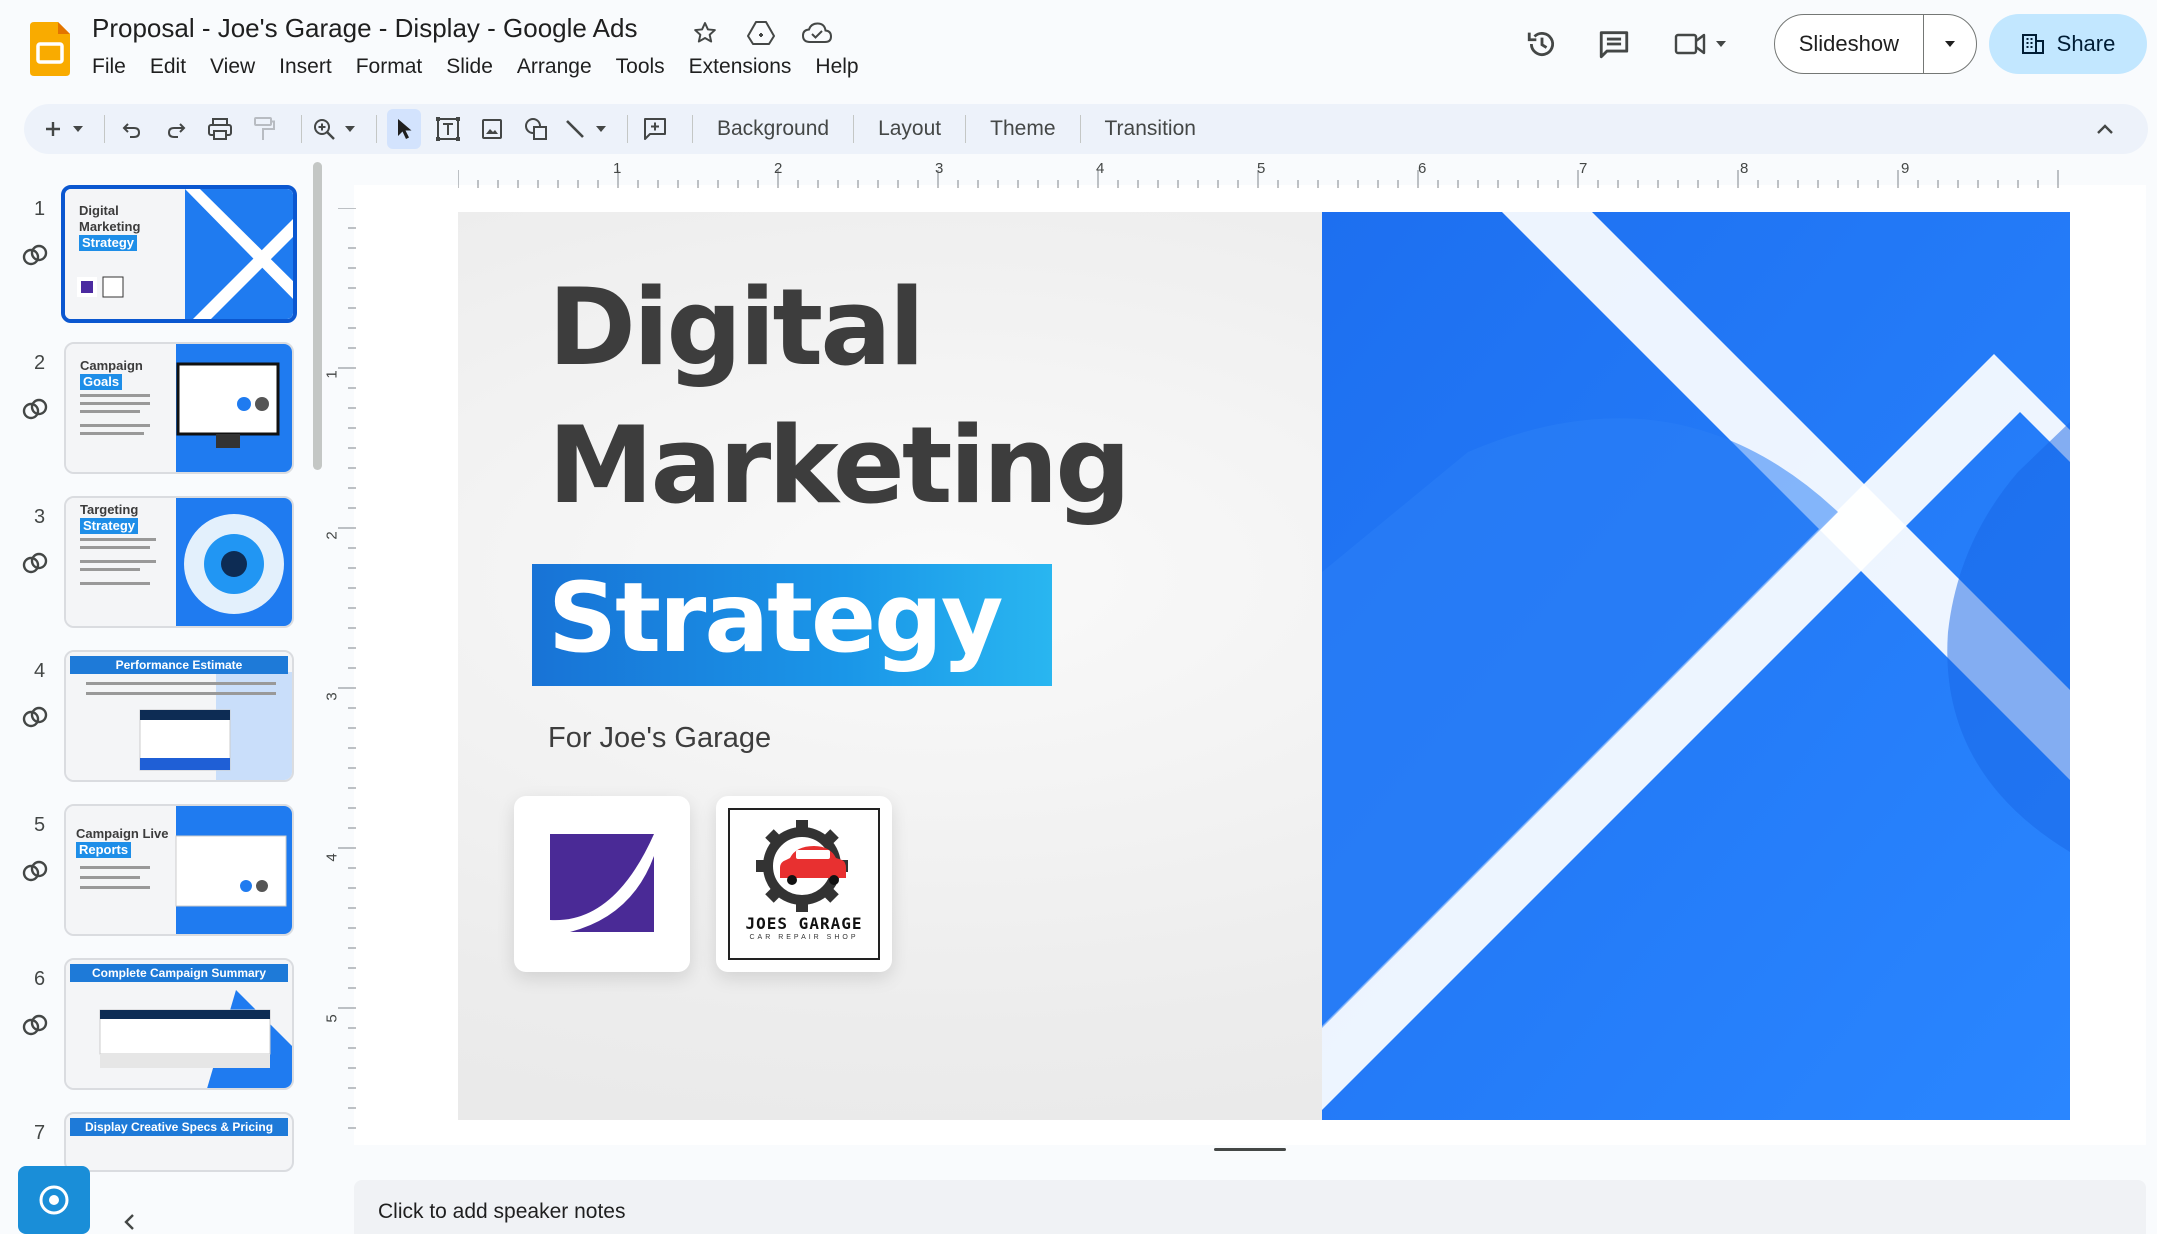  Describe the element at coordinates (232, 67) in the screenshot. I see `menu-view: View` at that location.